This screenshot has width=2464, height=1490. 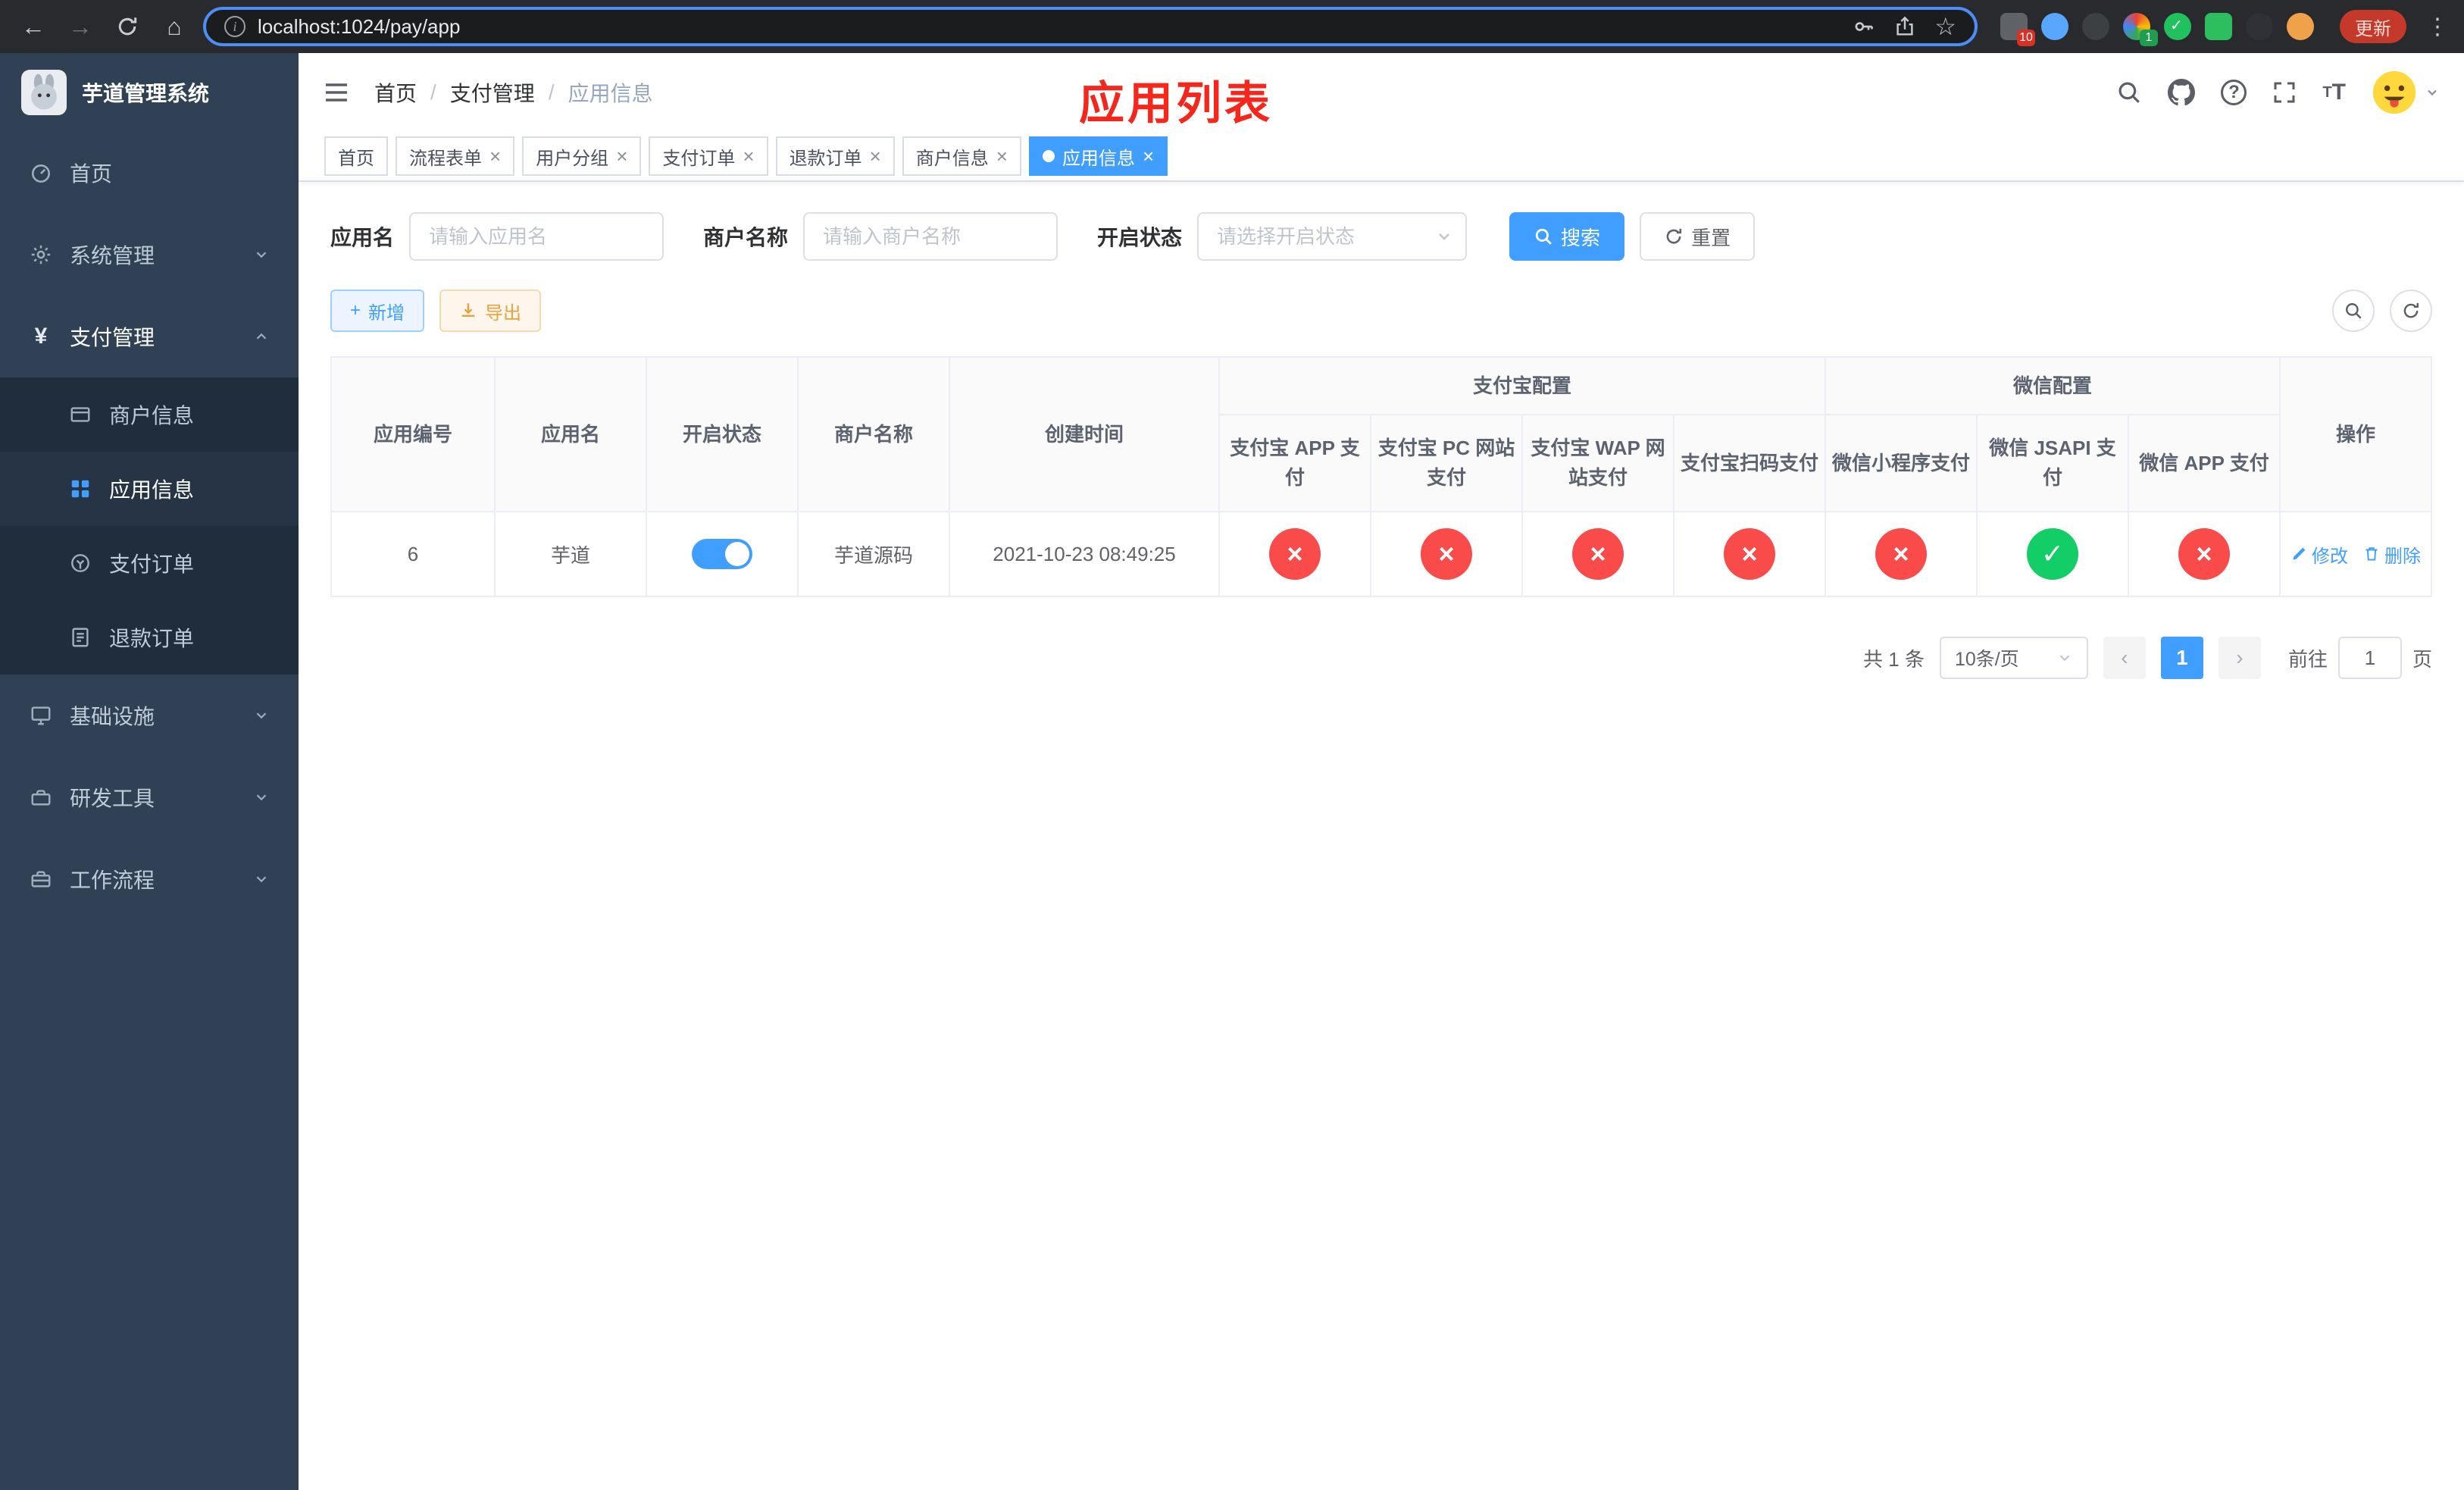 I want to click on extension-pin-icon, so click(x=2259, y=27).